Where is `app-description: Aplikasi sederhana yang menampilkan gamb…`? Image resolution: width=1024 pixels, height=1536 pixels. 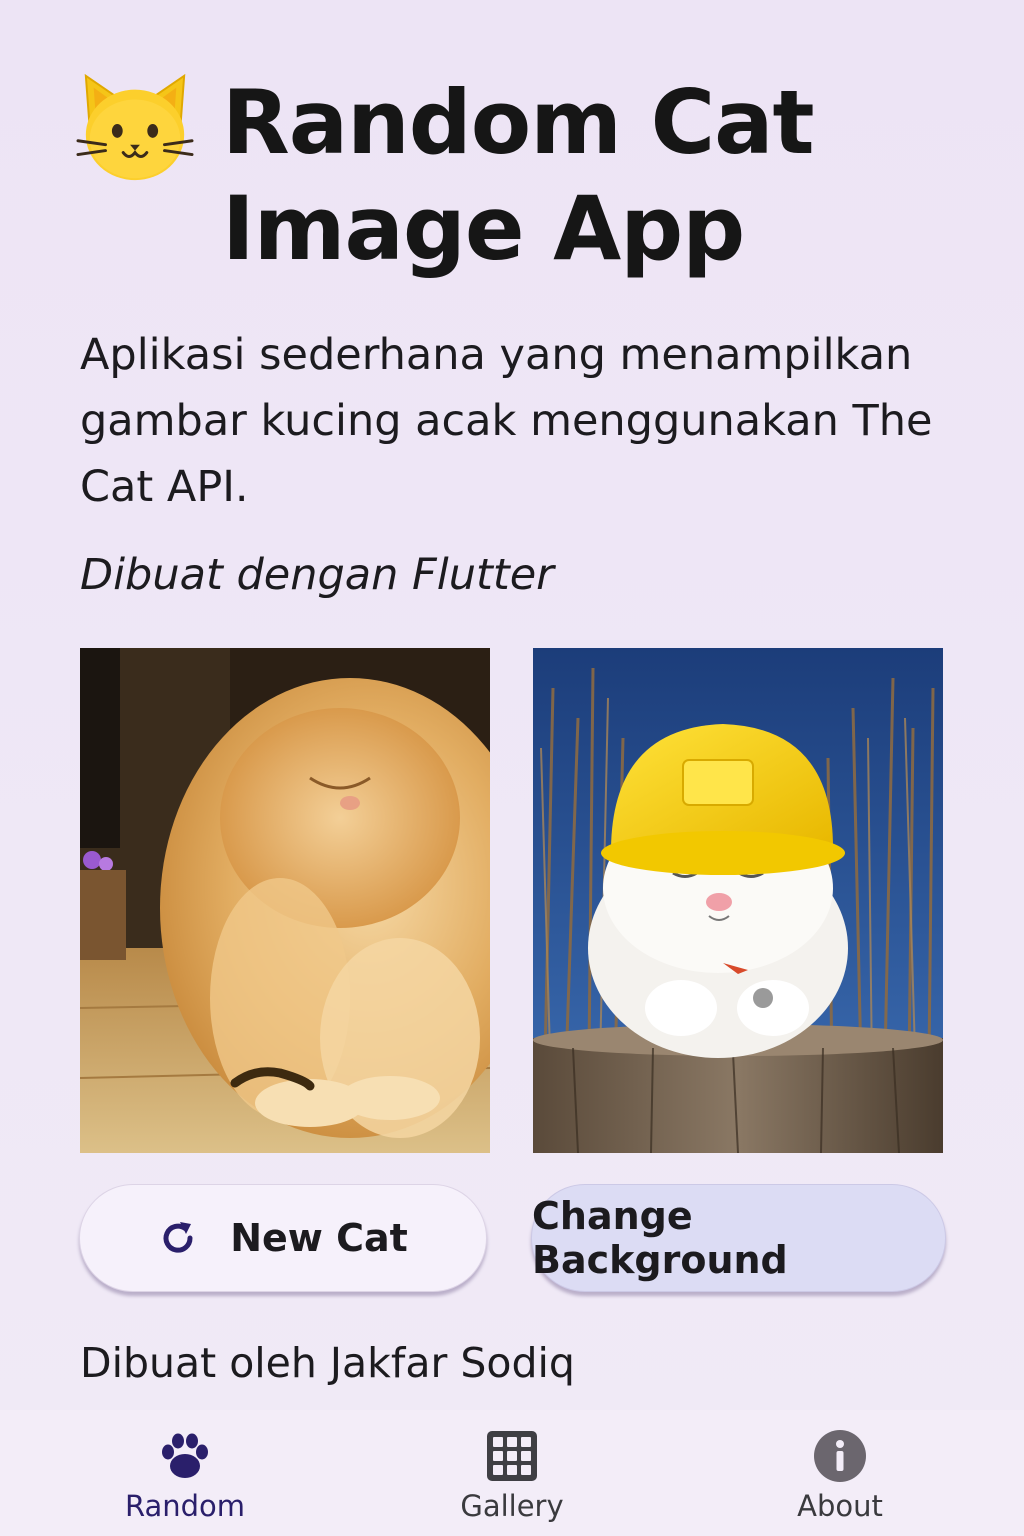
app-description: Aplikasi sederhana yang menampilkan gamb… is located at coordinates (506, 421).